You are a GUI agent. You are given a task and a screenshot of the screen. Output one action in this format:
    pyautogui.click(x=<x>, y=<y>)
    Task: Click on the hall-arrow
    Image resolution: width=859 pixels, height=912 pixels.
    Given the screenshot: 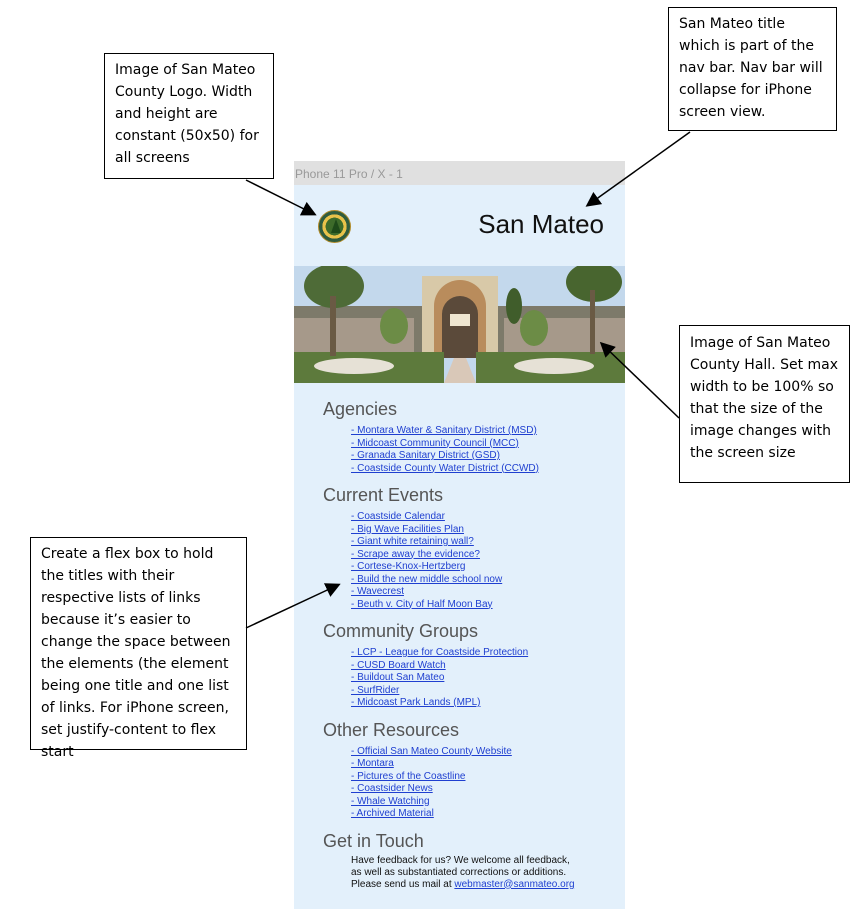 What is the action you would take?
    pyautogui.click(x=639, y=380)
    